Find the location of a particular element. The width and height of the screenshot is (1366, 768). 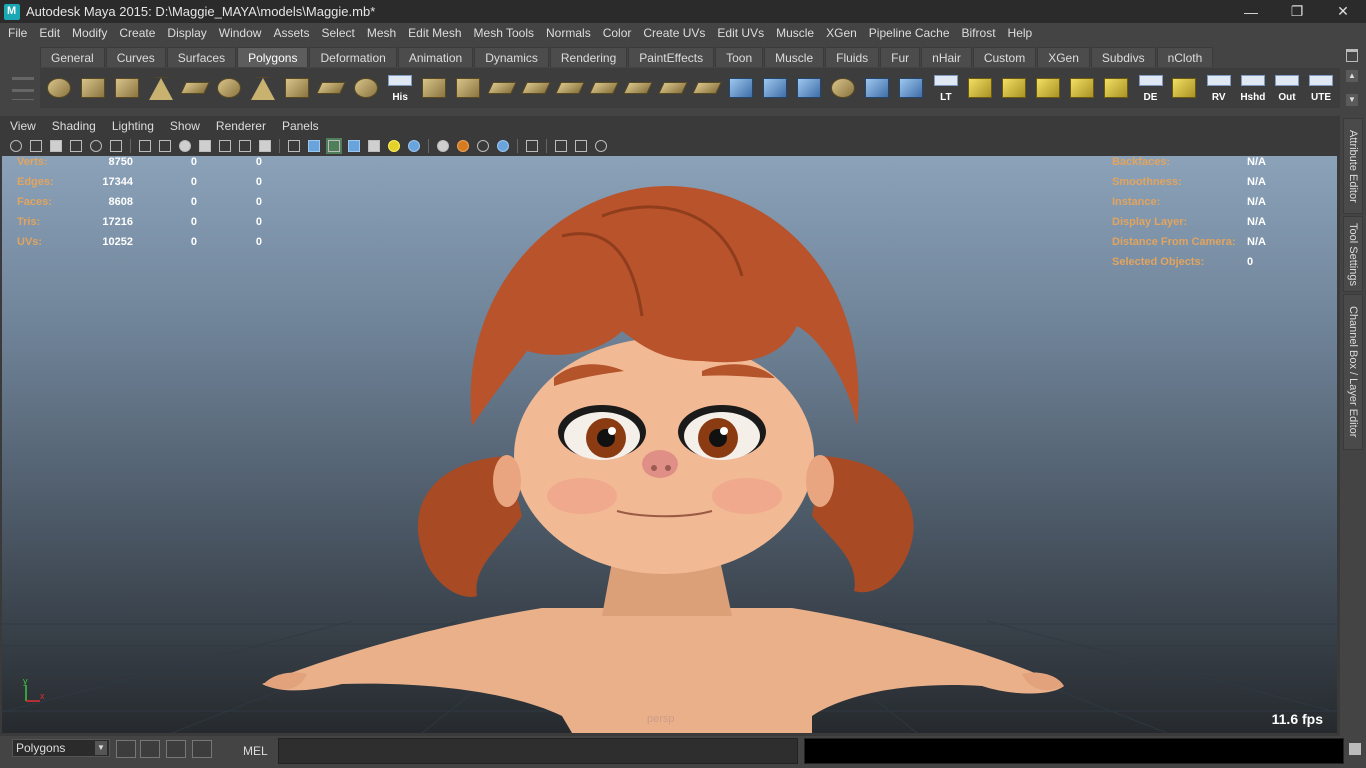

shelf-tab-nhair: nHair is located at coordinates (946, 57).